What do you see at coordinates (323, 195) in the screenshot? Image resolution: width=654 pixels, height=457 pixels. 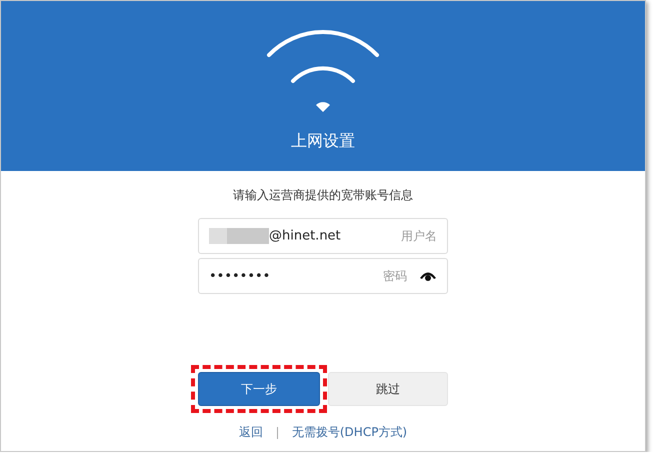 I see `instruction-text: 请输入运营商提供的宽带账号信息` at bounding box center [323, 195].